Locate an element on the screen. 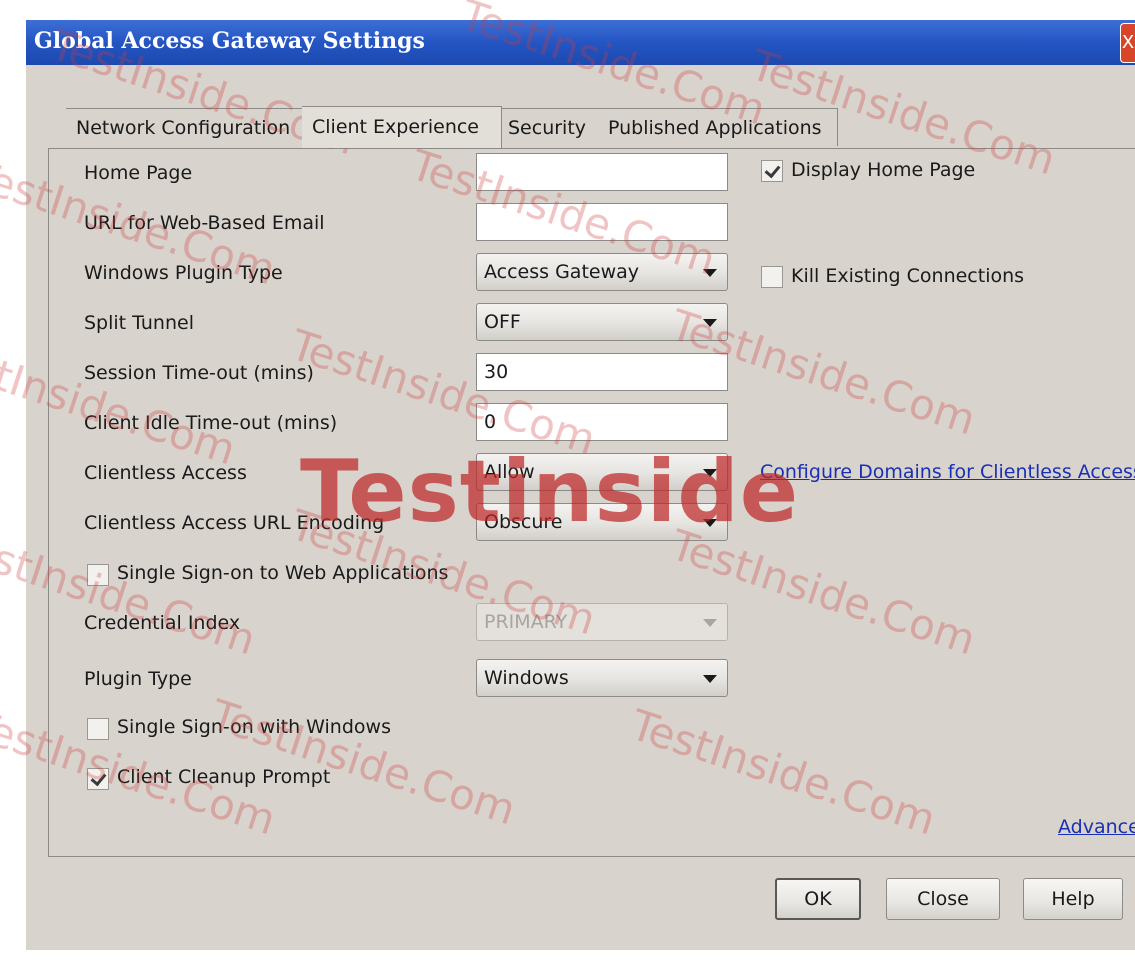  windows-plugin-type-value: Access Gateway is located at coordinates (562, 272).